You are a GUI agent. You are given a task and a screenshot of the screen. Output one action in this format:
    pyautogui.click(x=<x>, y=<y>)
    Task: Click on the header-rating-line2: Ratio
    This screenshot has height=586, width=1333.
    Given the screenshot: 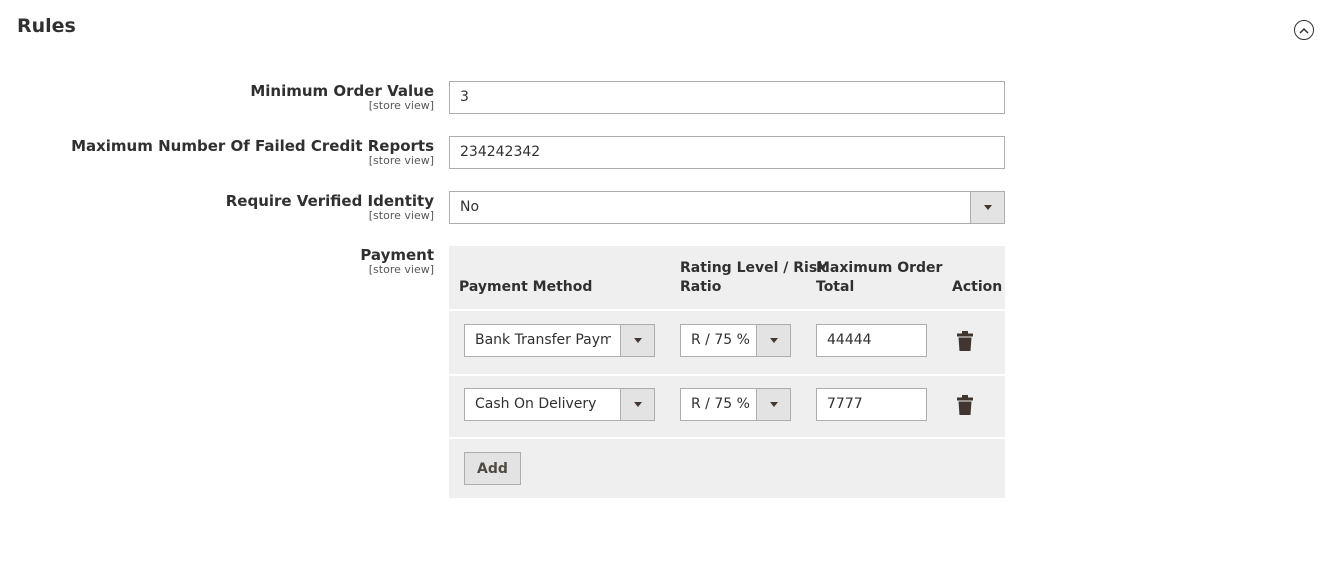 What is the action you would take?
    pyautogui.click(x=701, y=287)
    